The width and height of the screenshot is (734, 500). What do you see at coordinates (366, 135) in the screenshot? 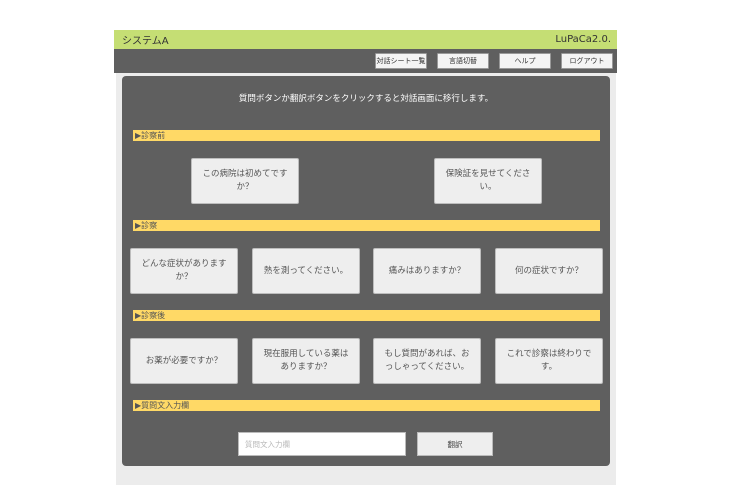
I see `section-header-before-consultation: ▶診察前` at bounding box center [366, 135].